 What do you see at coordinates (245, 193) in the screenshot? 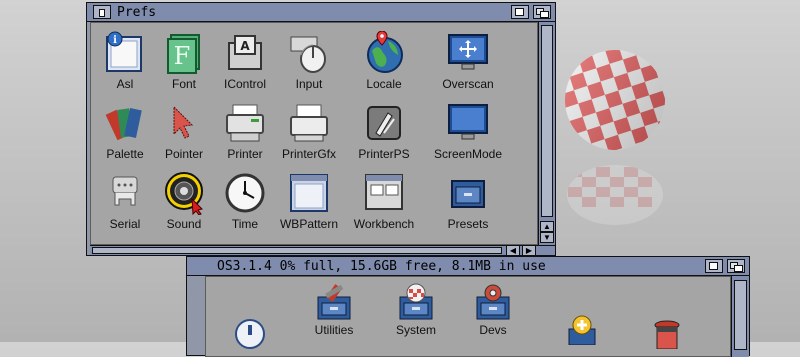
I see `clock-icon` at bounding box center [245, 193].